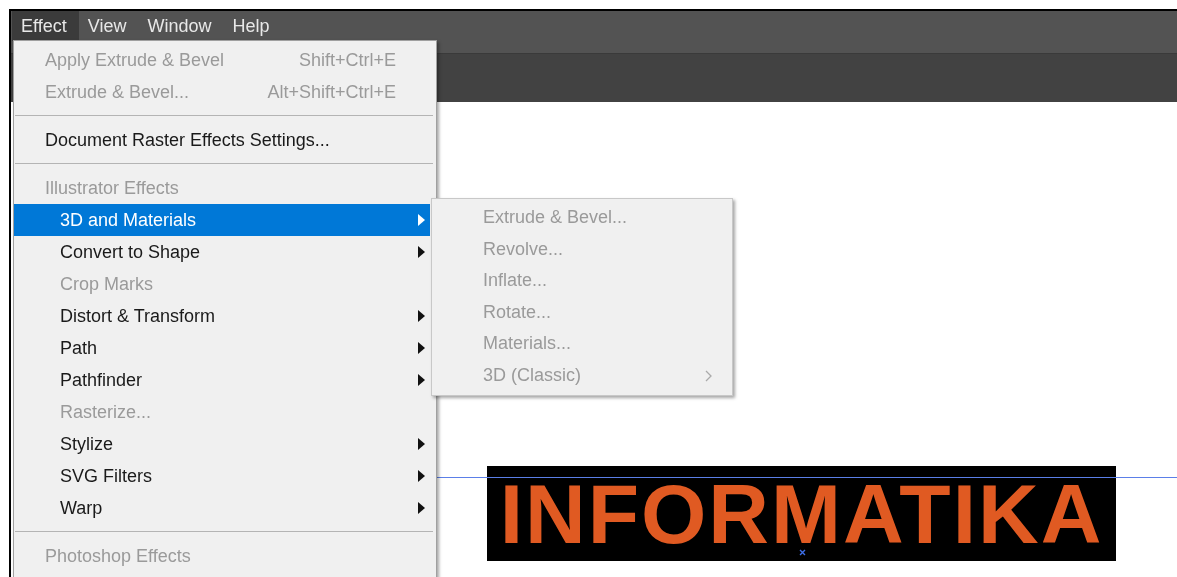 The height and width of the screenshot is (577, 1177). I want to click on menu-section-header: Photoshop Effects, so click(118, 556).